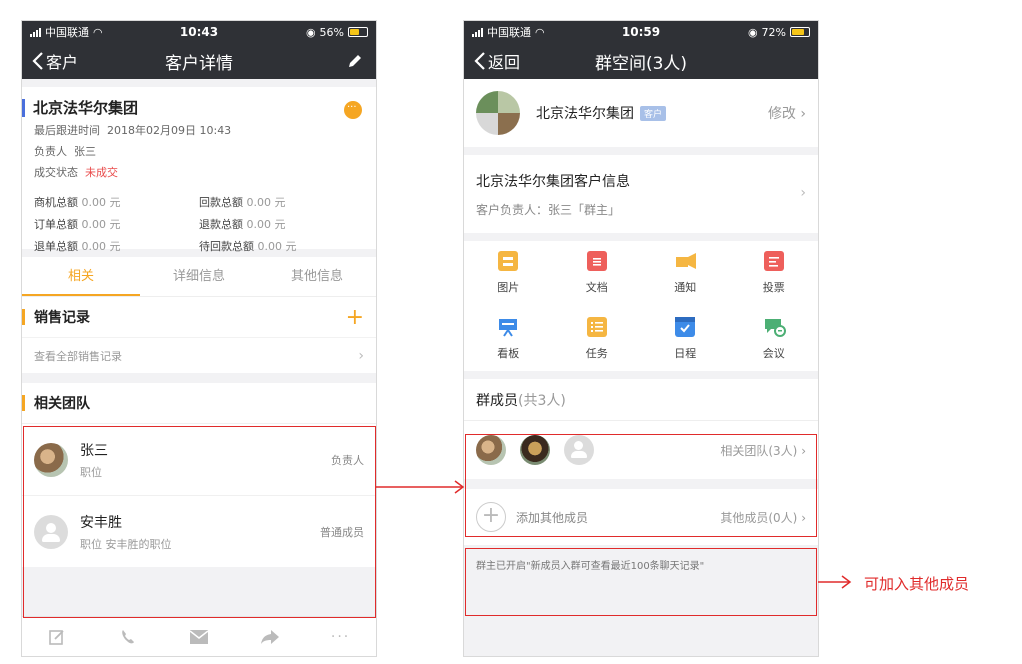 Image resolution: width=1022 pixels, height=664 pixels. Describe the element at coordinates (917, 584) in the screenshot. I see `annotation-note: 可加入其他成员` at that location.